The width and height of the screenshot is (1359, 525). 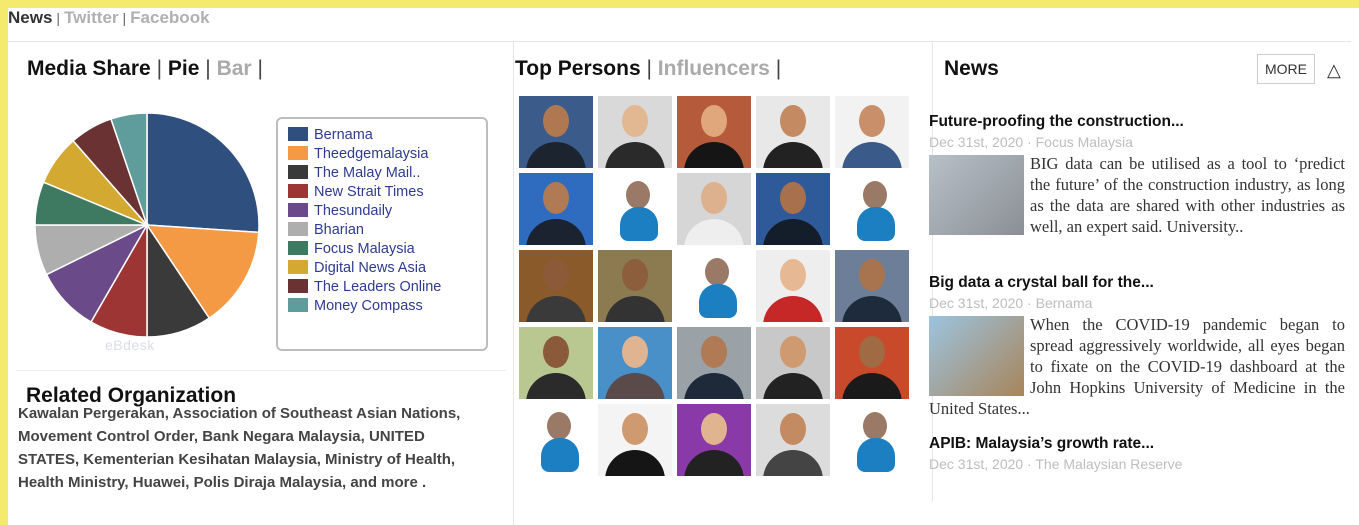 I want to click on tab-top-persons: Top Persons, so click(x=578, y=68).